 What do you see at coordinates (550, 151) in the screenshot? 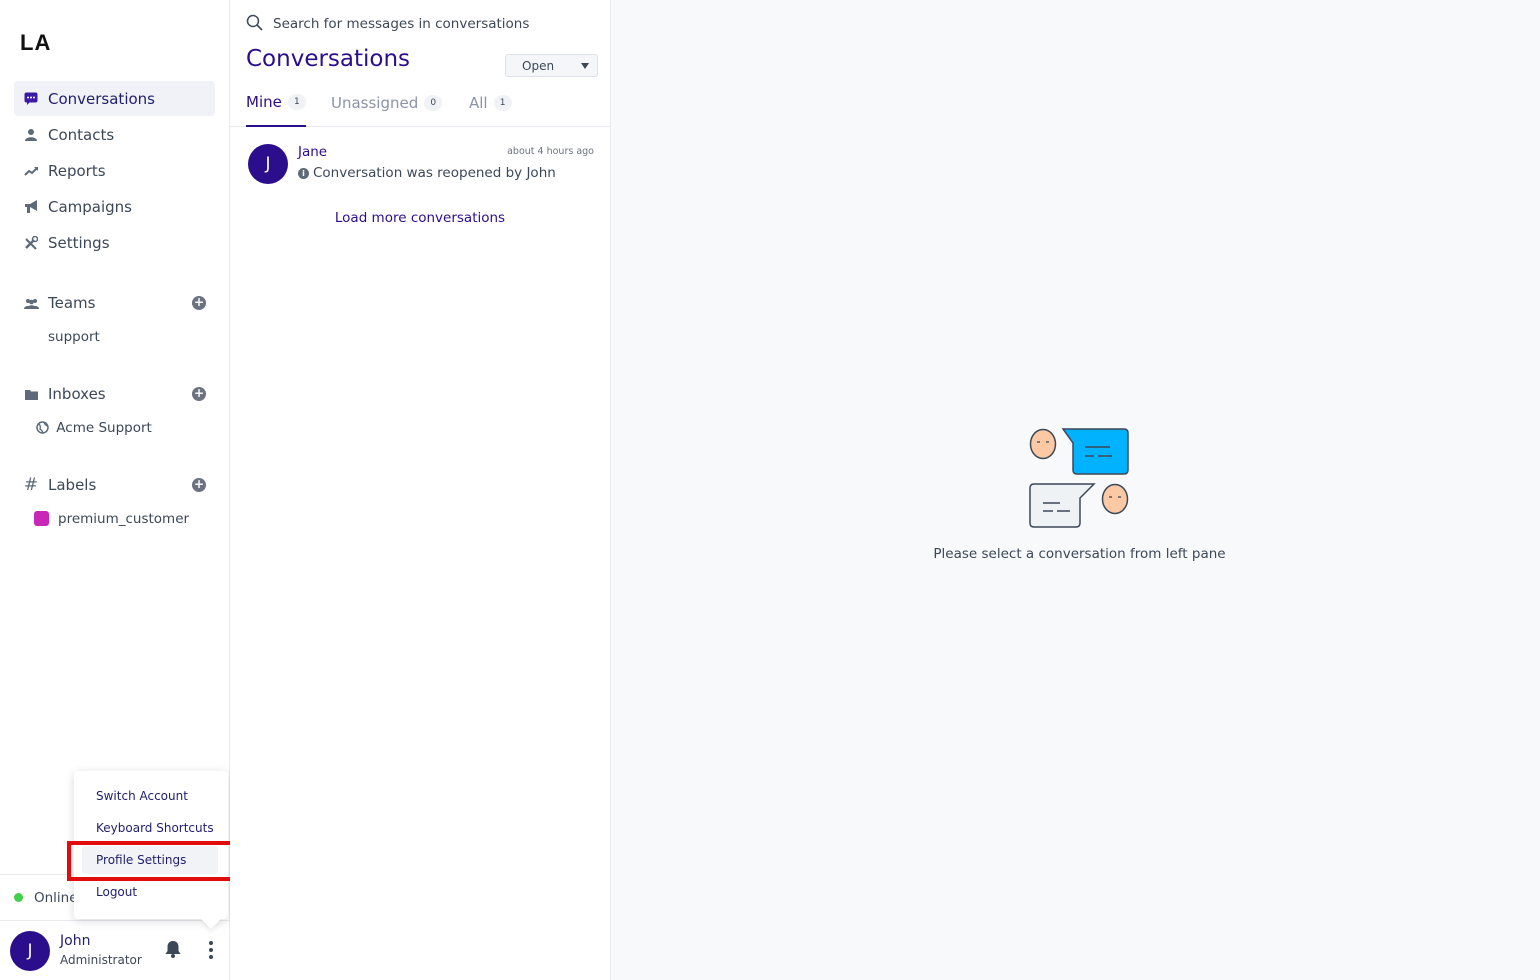
I see `conversation-timestamp: about 4 hours ago` at bounding box center [550, 151].